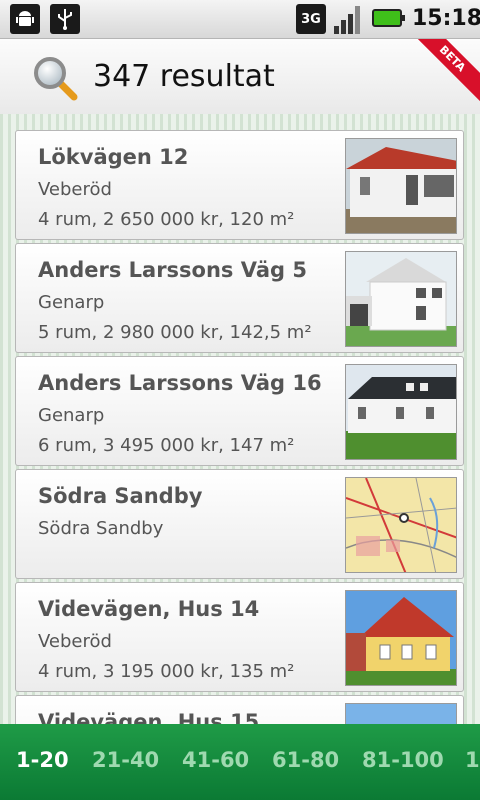 Image resolution: width=480 pixels, height=800 pixels. Describe the element at coordinates (125, 760) in the screenshot. I see `page-tab: 21-40` at that location.